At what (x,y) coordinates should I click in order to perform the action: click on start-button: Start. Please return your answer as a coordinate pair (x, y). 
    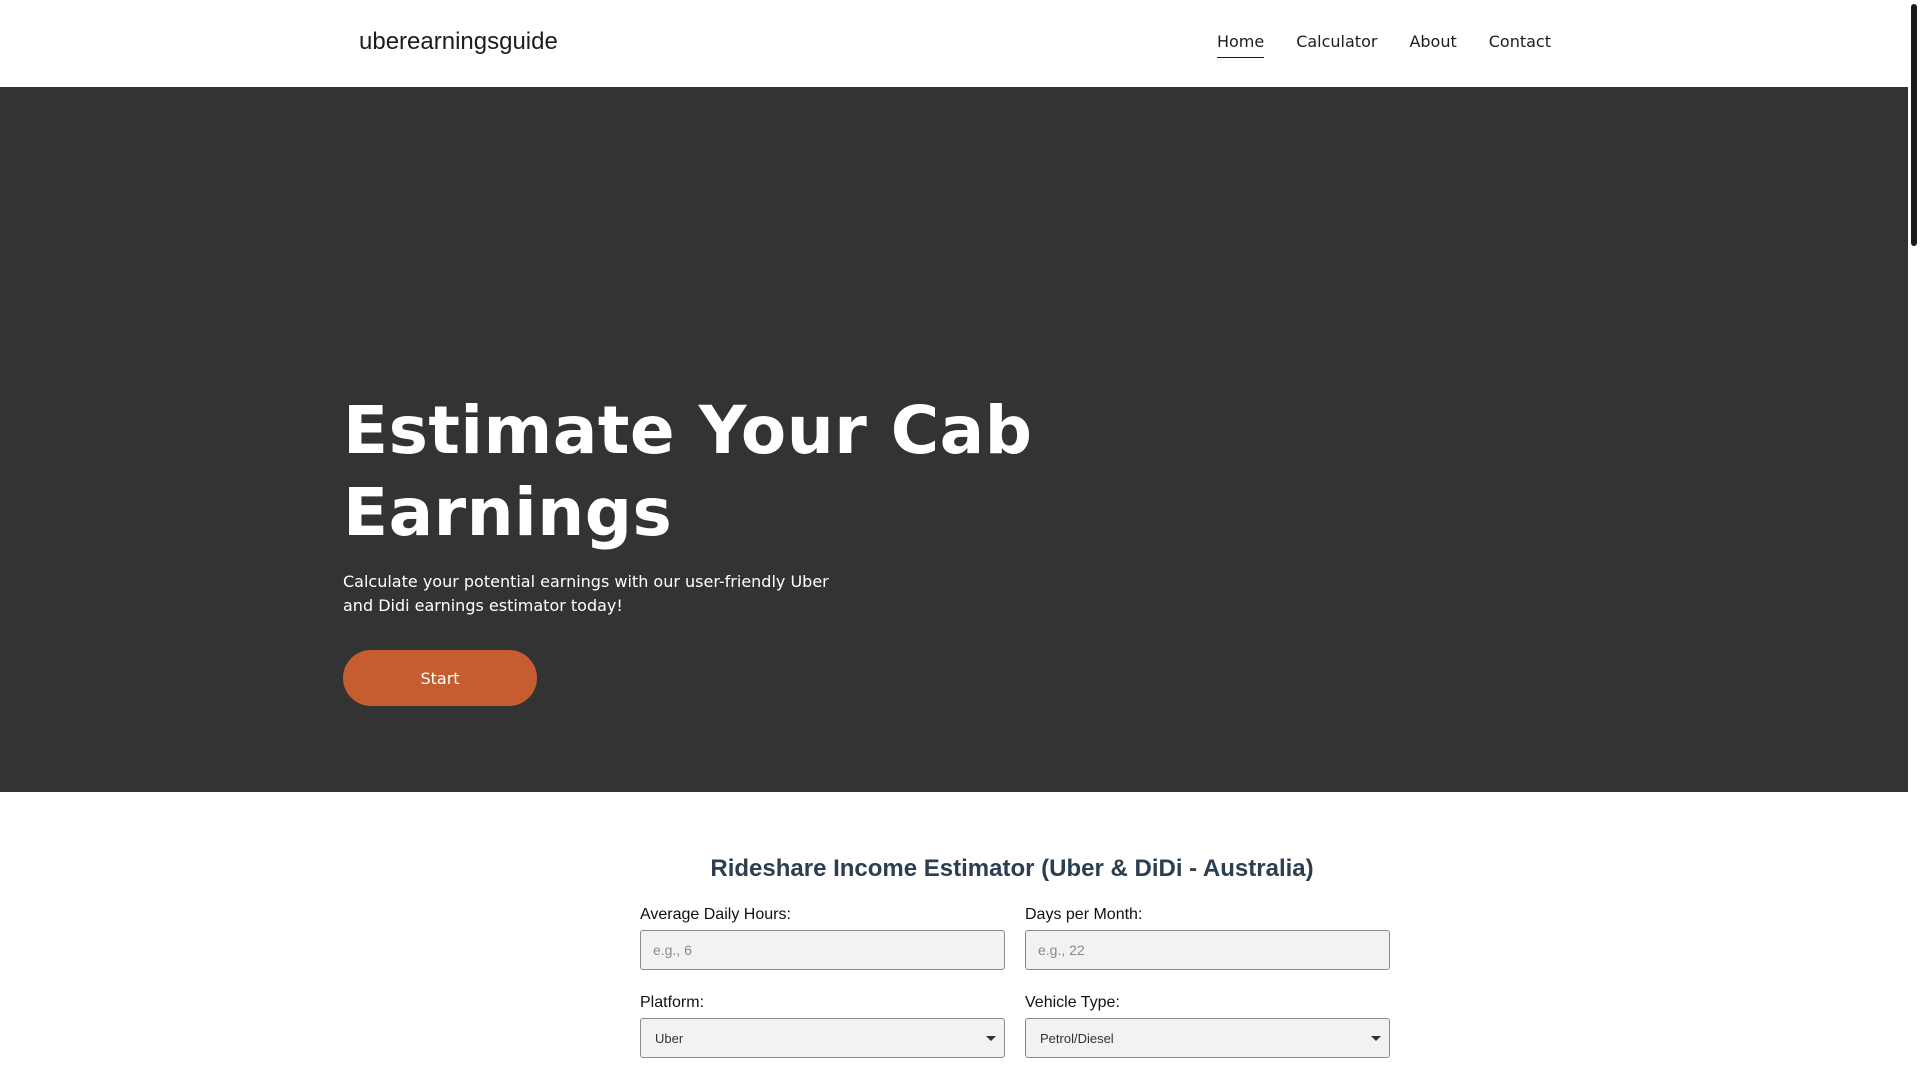
    Looking at the image, I should click on (440, 678).